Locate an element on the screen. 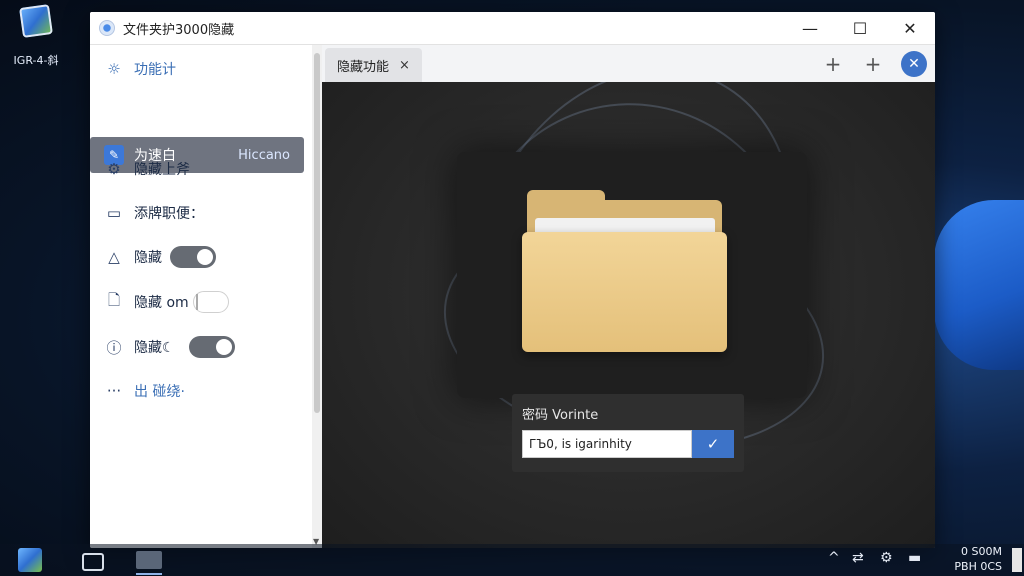 This screenshot has height=576, width=1024. tab-hide-function: 隐藏功能 × is located at coordinates (373, 65).